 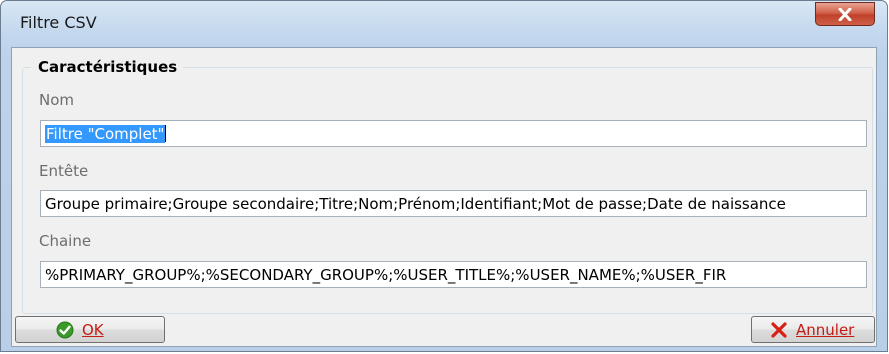 What do you see at coordinates (65, 329) in the screenshot?
I see `check-icon` at bounding box center [65, 329].